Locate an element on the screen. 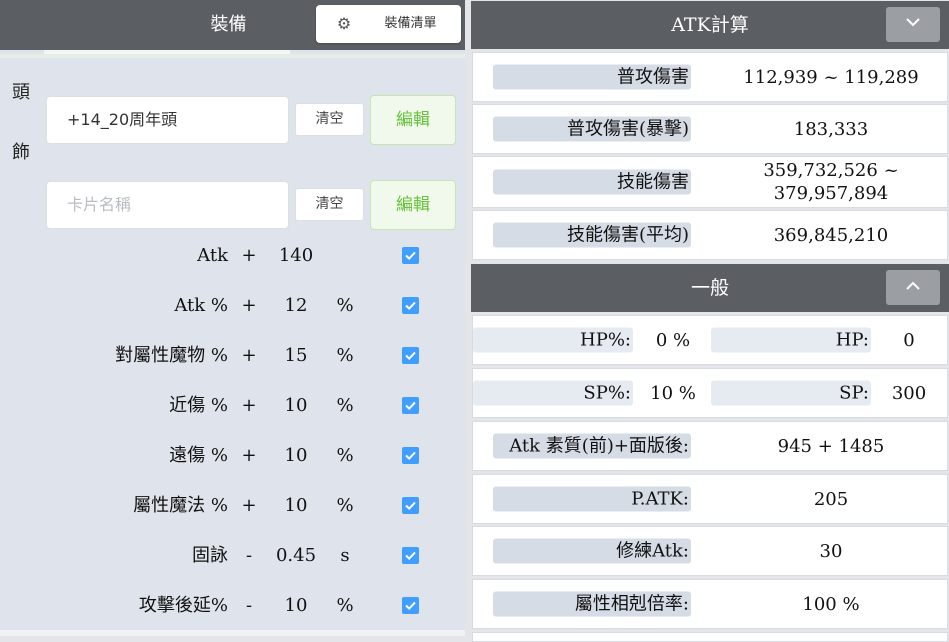 This screenshot has height=642, width=949. gear-icon: ⚙ is located at coordinates (344, 23).